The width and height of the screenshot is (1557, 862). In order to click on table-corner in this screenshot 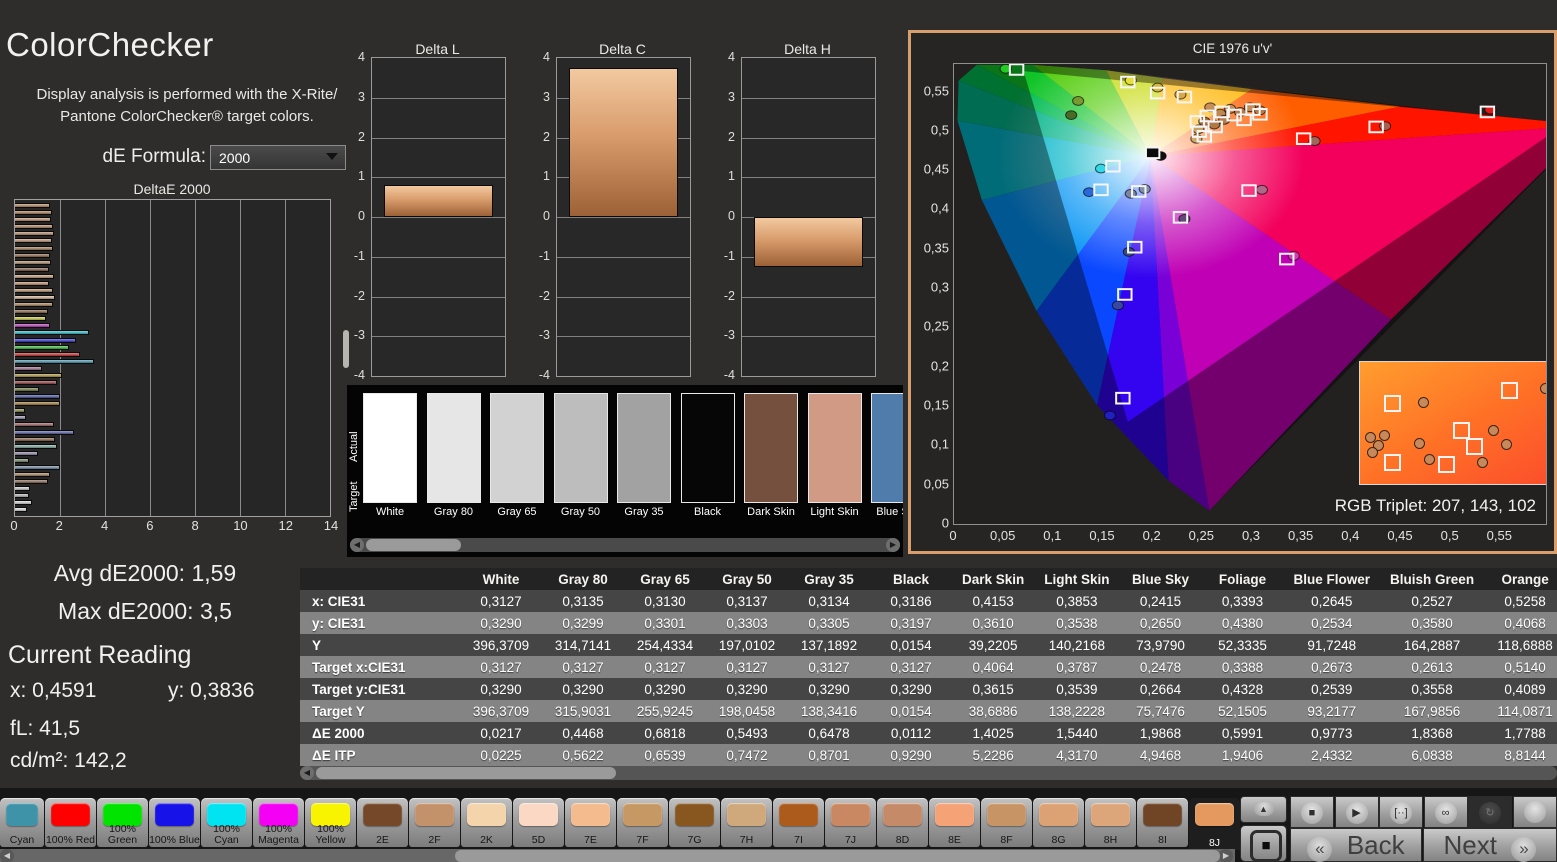, I will do `click(380, 579)`.